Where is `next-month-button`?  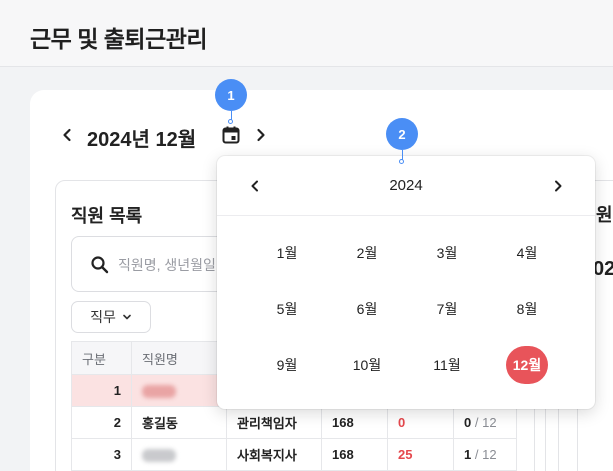 next-month-button is located at coordinates (261, 135).